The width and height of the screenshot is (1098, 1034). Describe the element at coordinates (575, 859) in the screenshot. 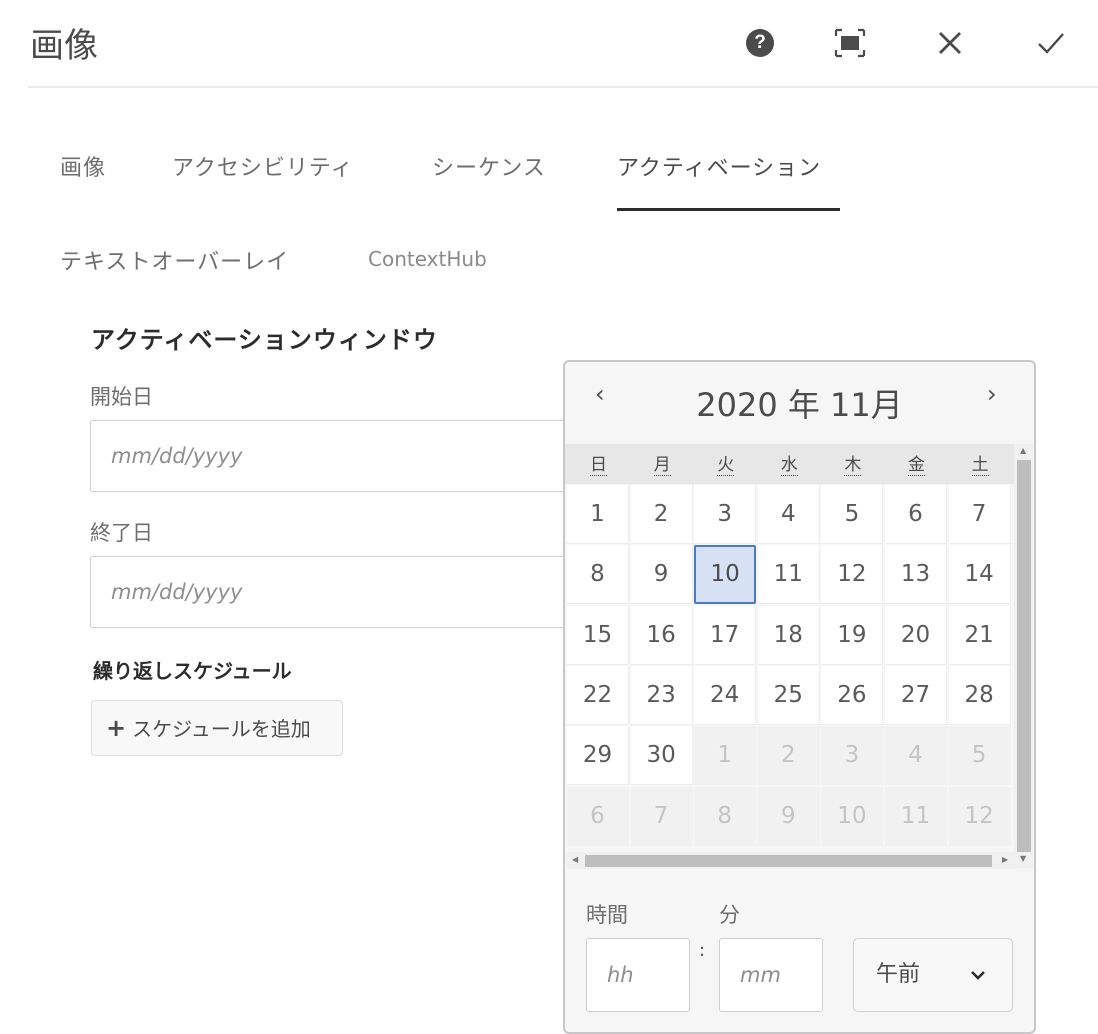

I see `scroll-left-arrow-icon: ◀` at that location.